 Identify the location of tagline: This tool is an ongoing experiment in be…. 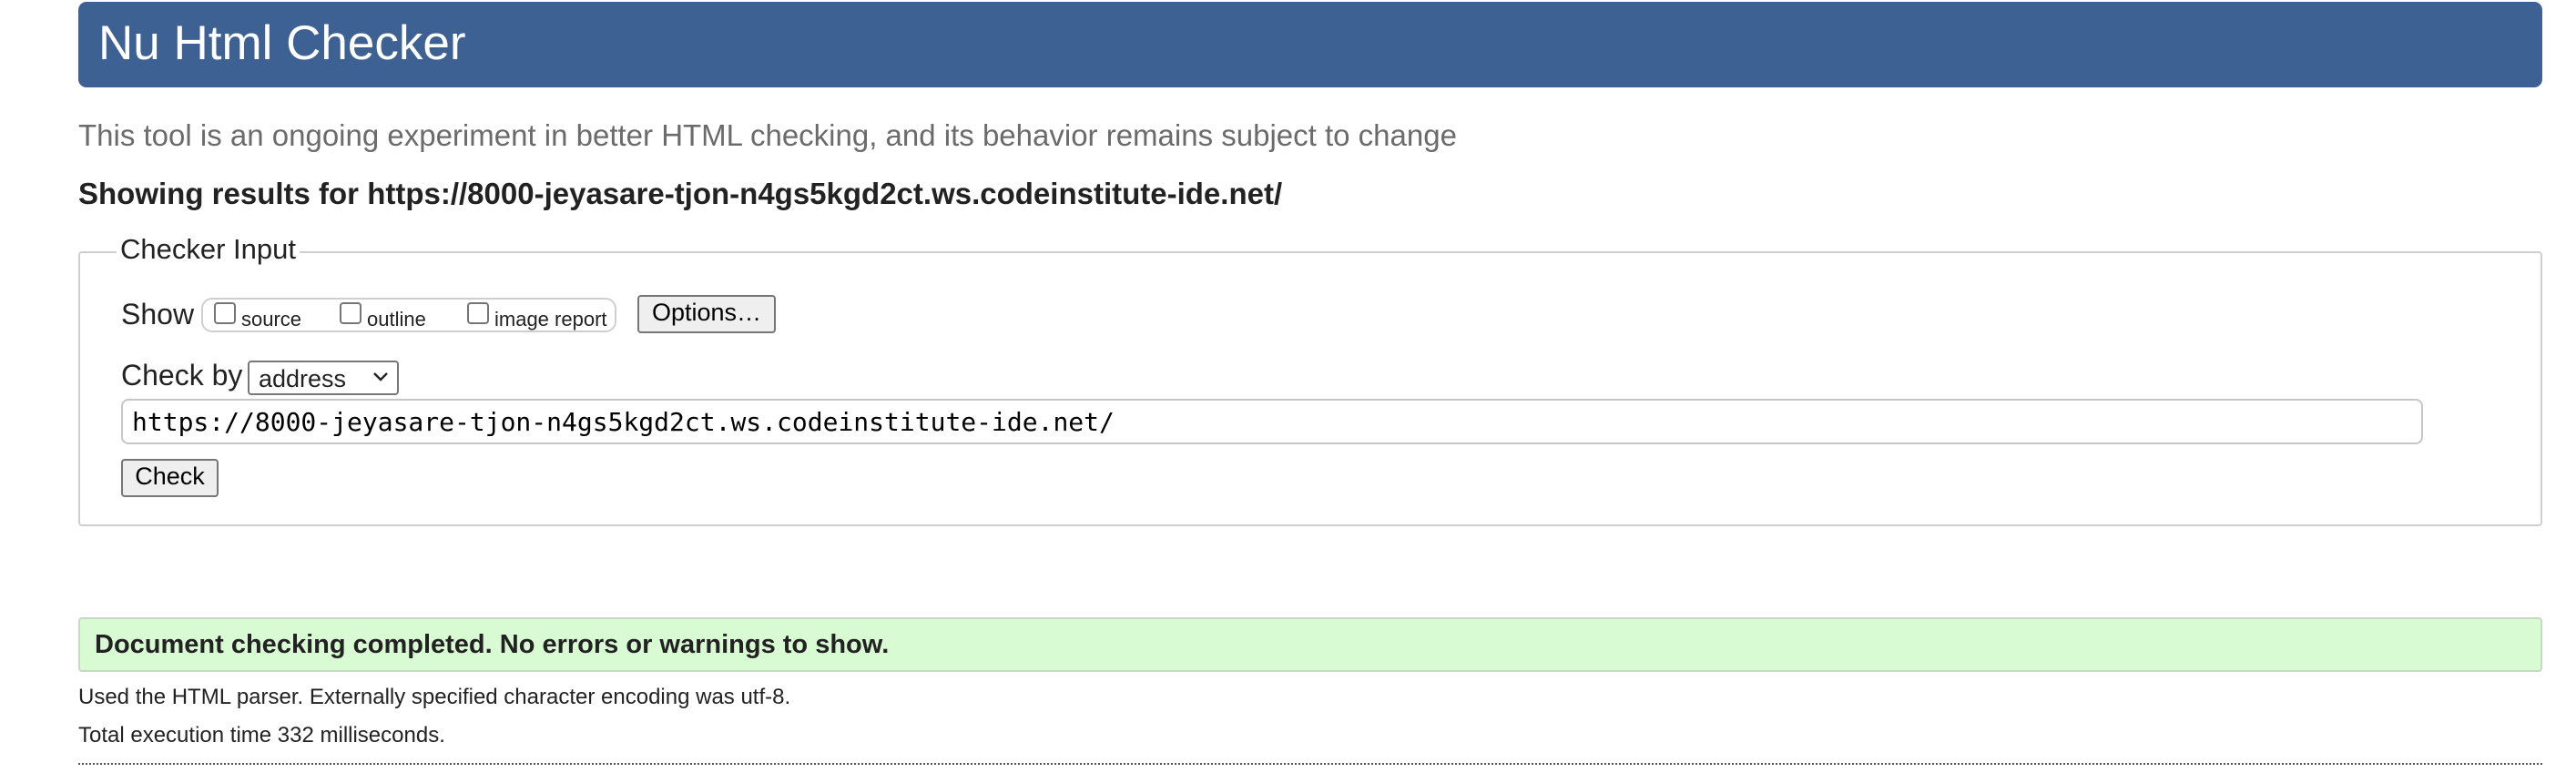
(767, 135).